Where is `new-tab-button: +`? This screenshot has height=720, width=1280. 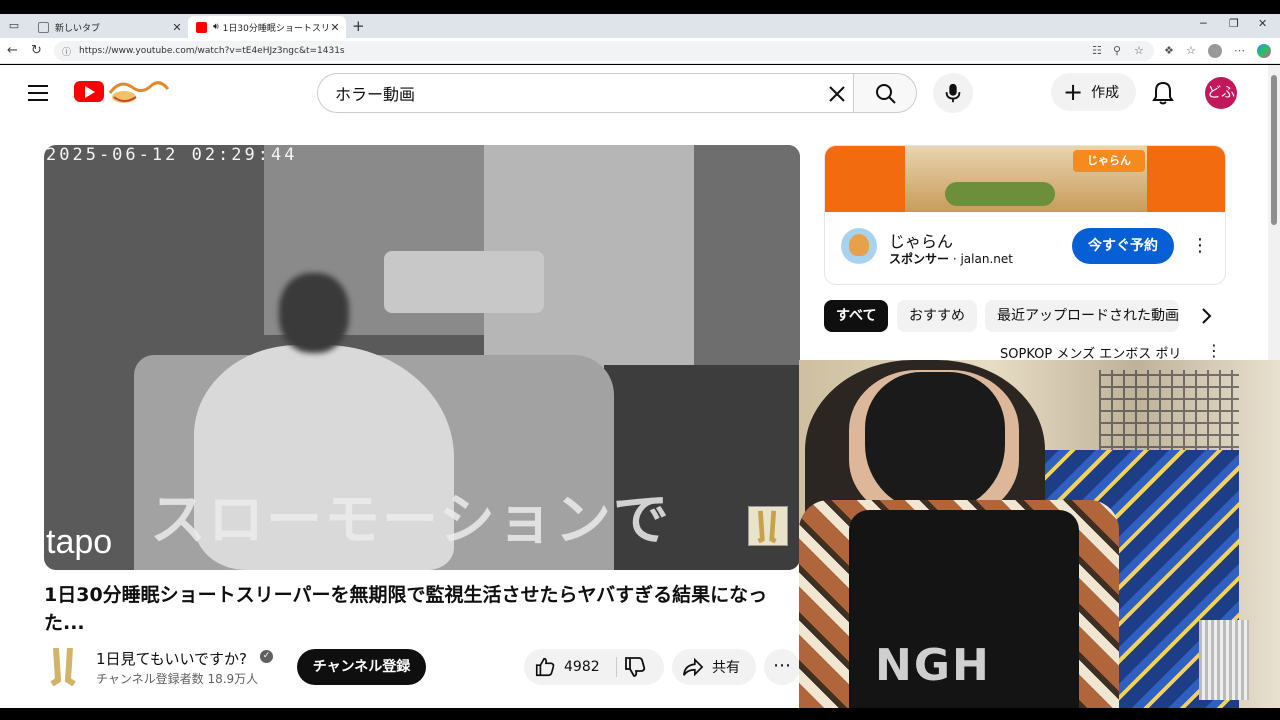 new-tab-button: + is located at coordinates (358, 26).